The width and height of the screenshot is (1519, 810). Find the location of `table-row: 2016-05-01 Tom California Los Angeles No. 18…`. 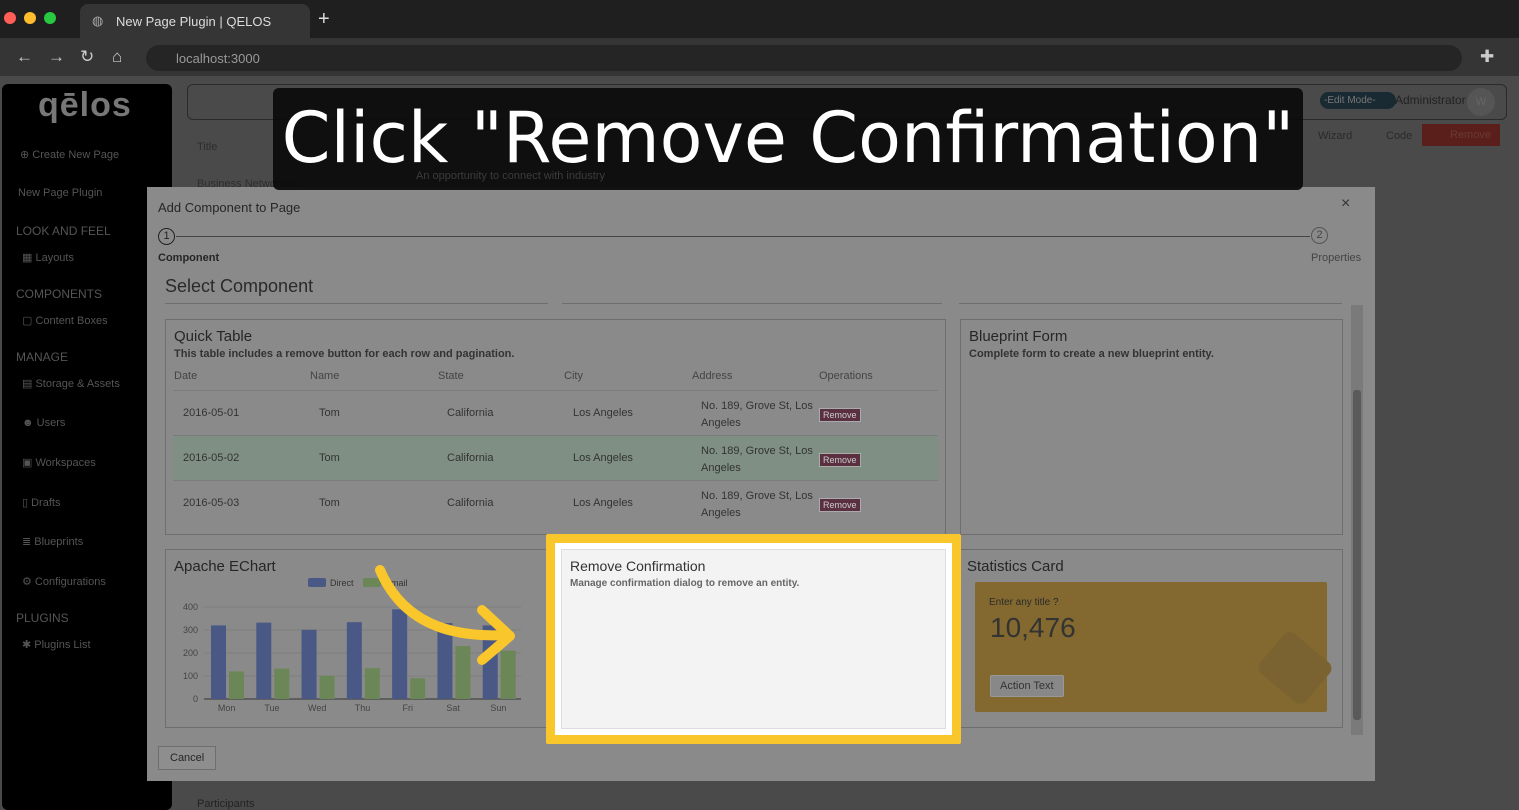

table-row: 2016-05-01 Tom California Los Angeles No. 18… is located at coordinates (555, 412).